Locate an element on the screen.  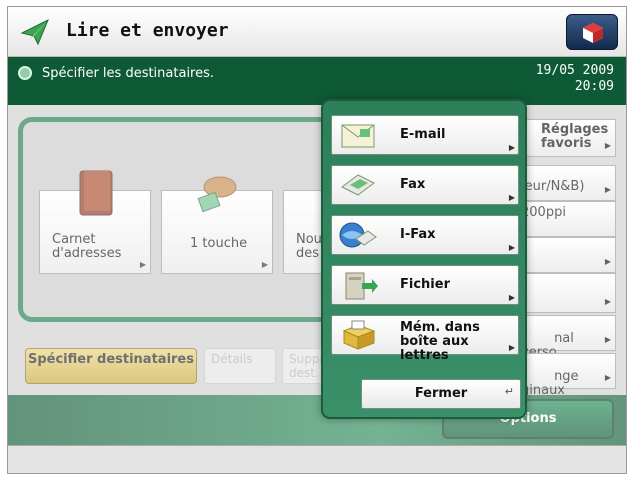
ifax-label: I-Fax is located at coordinates (418, 234).